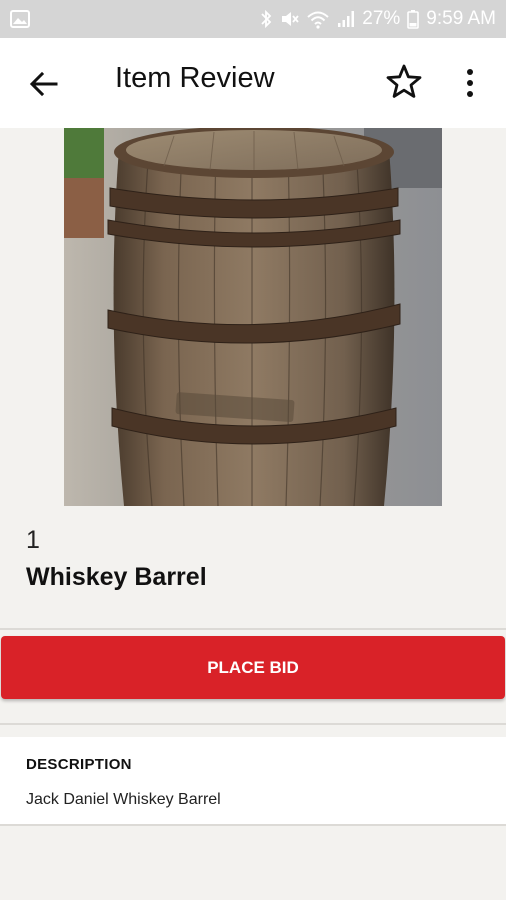 This screenshot has width=506, height=900. I want to click on battery-icon, so click(413, 19).